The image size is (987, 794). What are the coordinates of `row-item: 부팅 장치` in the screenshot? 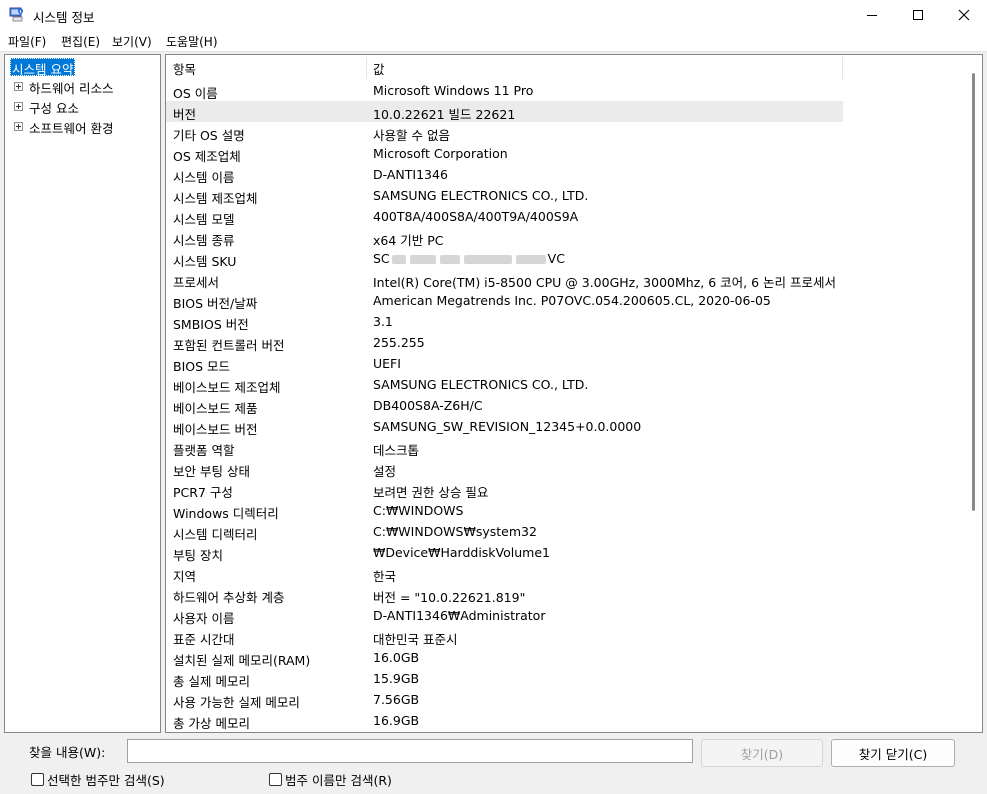 It's located at (198, 555).